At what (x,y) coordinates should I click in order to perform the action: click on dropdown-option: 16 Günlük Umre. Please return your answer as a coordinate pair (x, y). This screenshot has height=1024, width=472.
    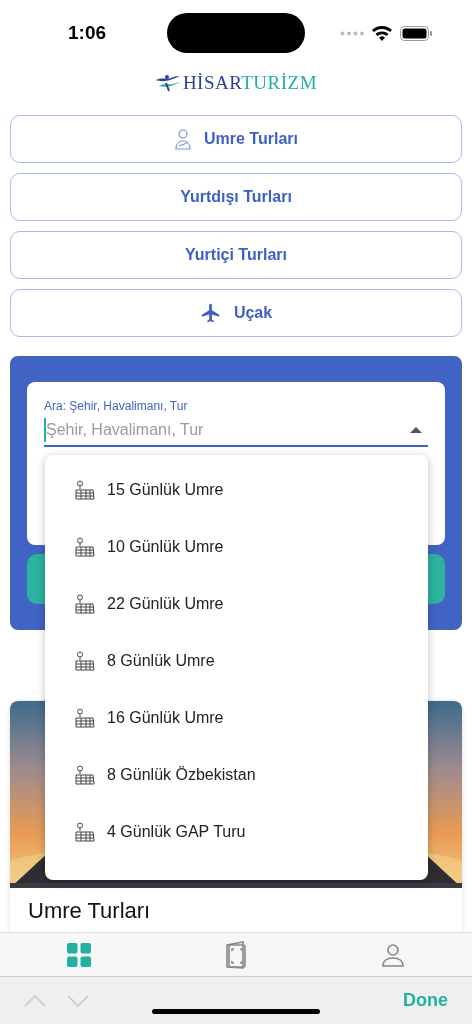
    Looking at the image, I should click on (236, 717).